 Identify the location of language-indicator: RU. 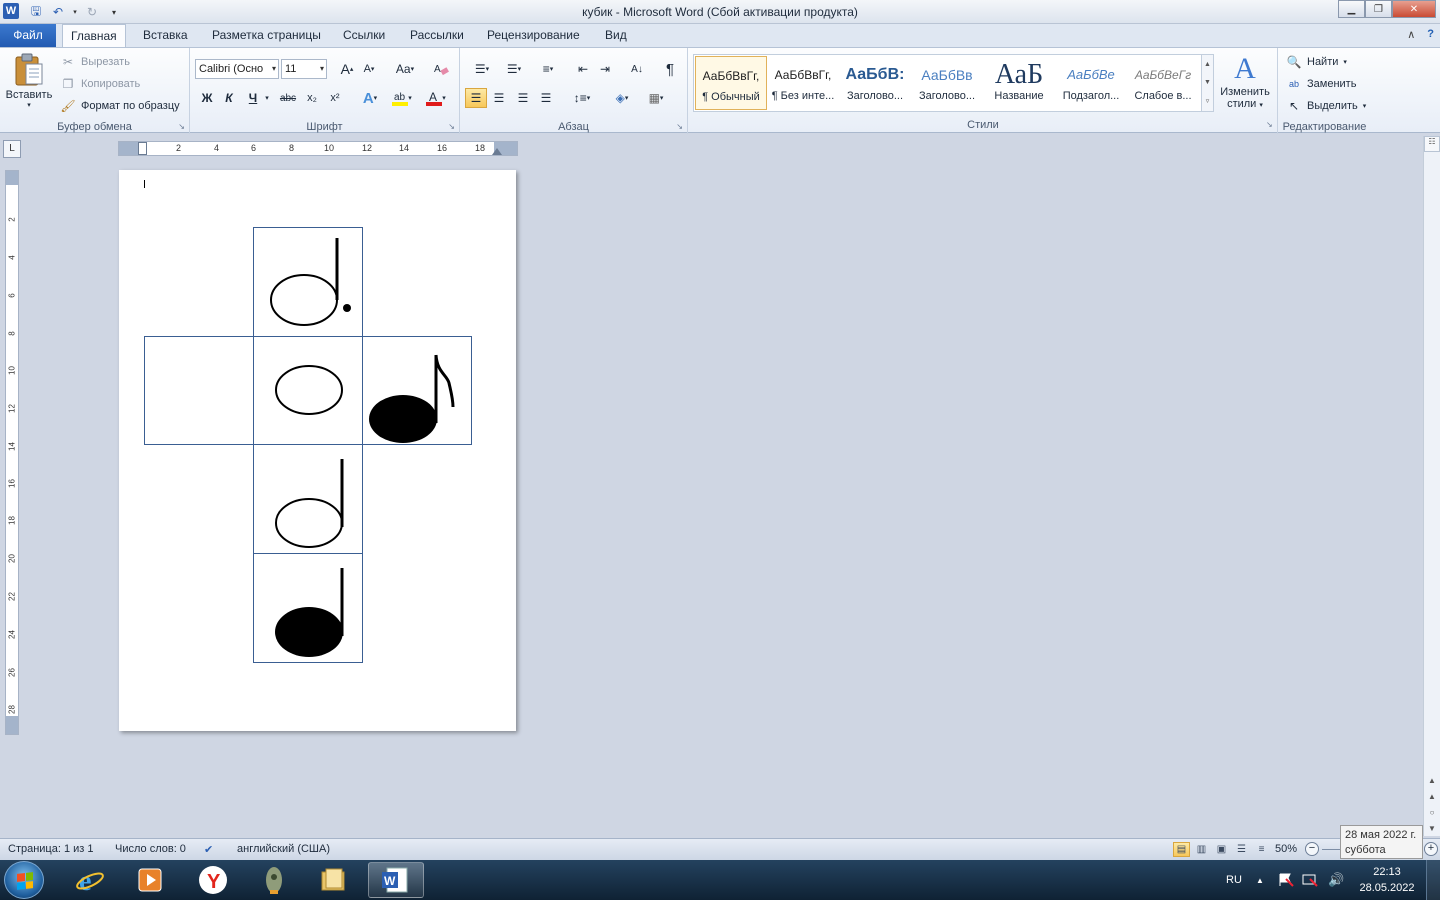
(1234, 880).